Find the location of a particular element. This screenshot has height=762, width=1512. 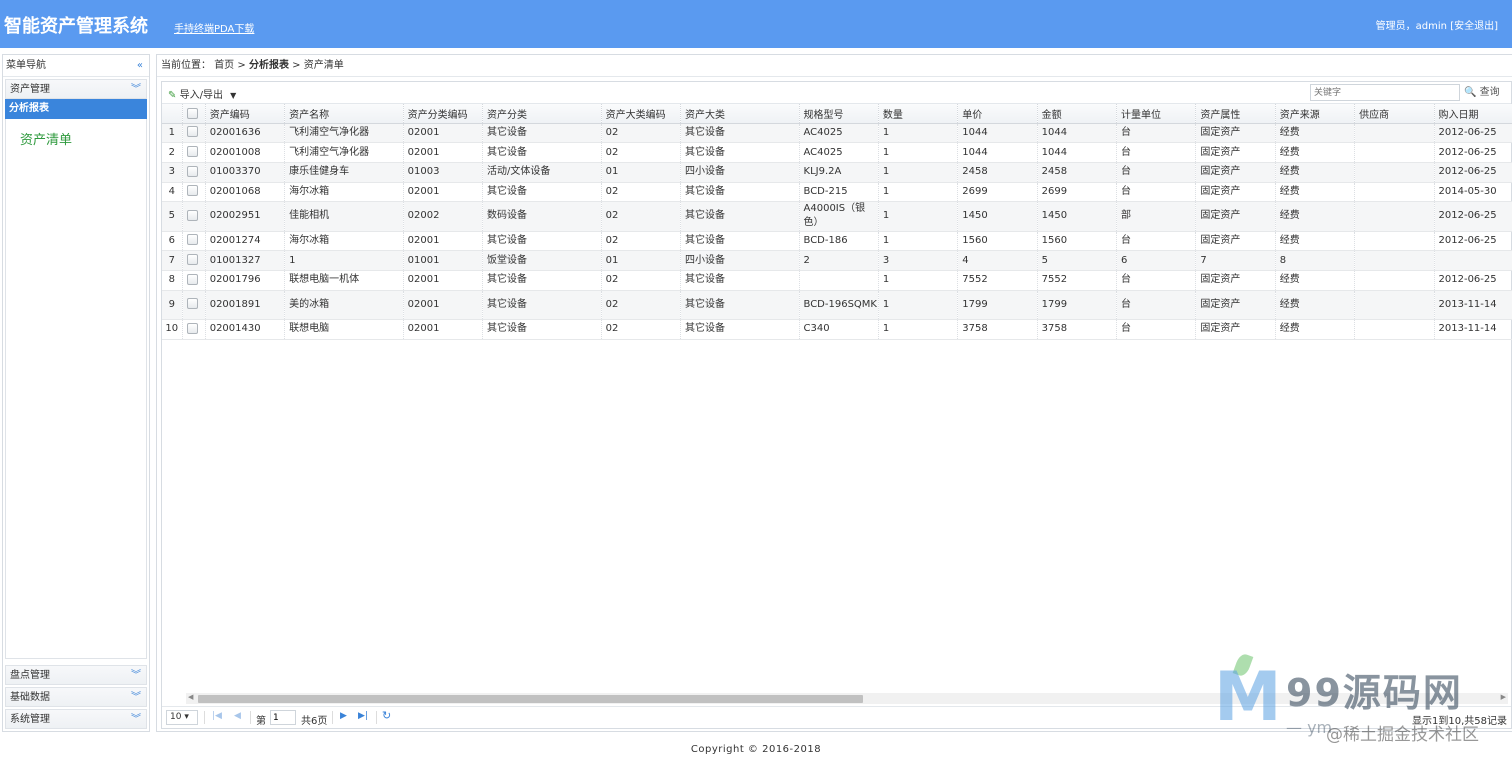

sidebar-group-asset-management: 资产管理 ︾ is located at coordinates (76, 89).